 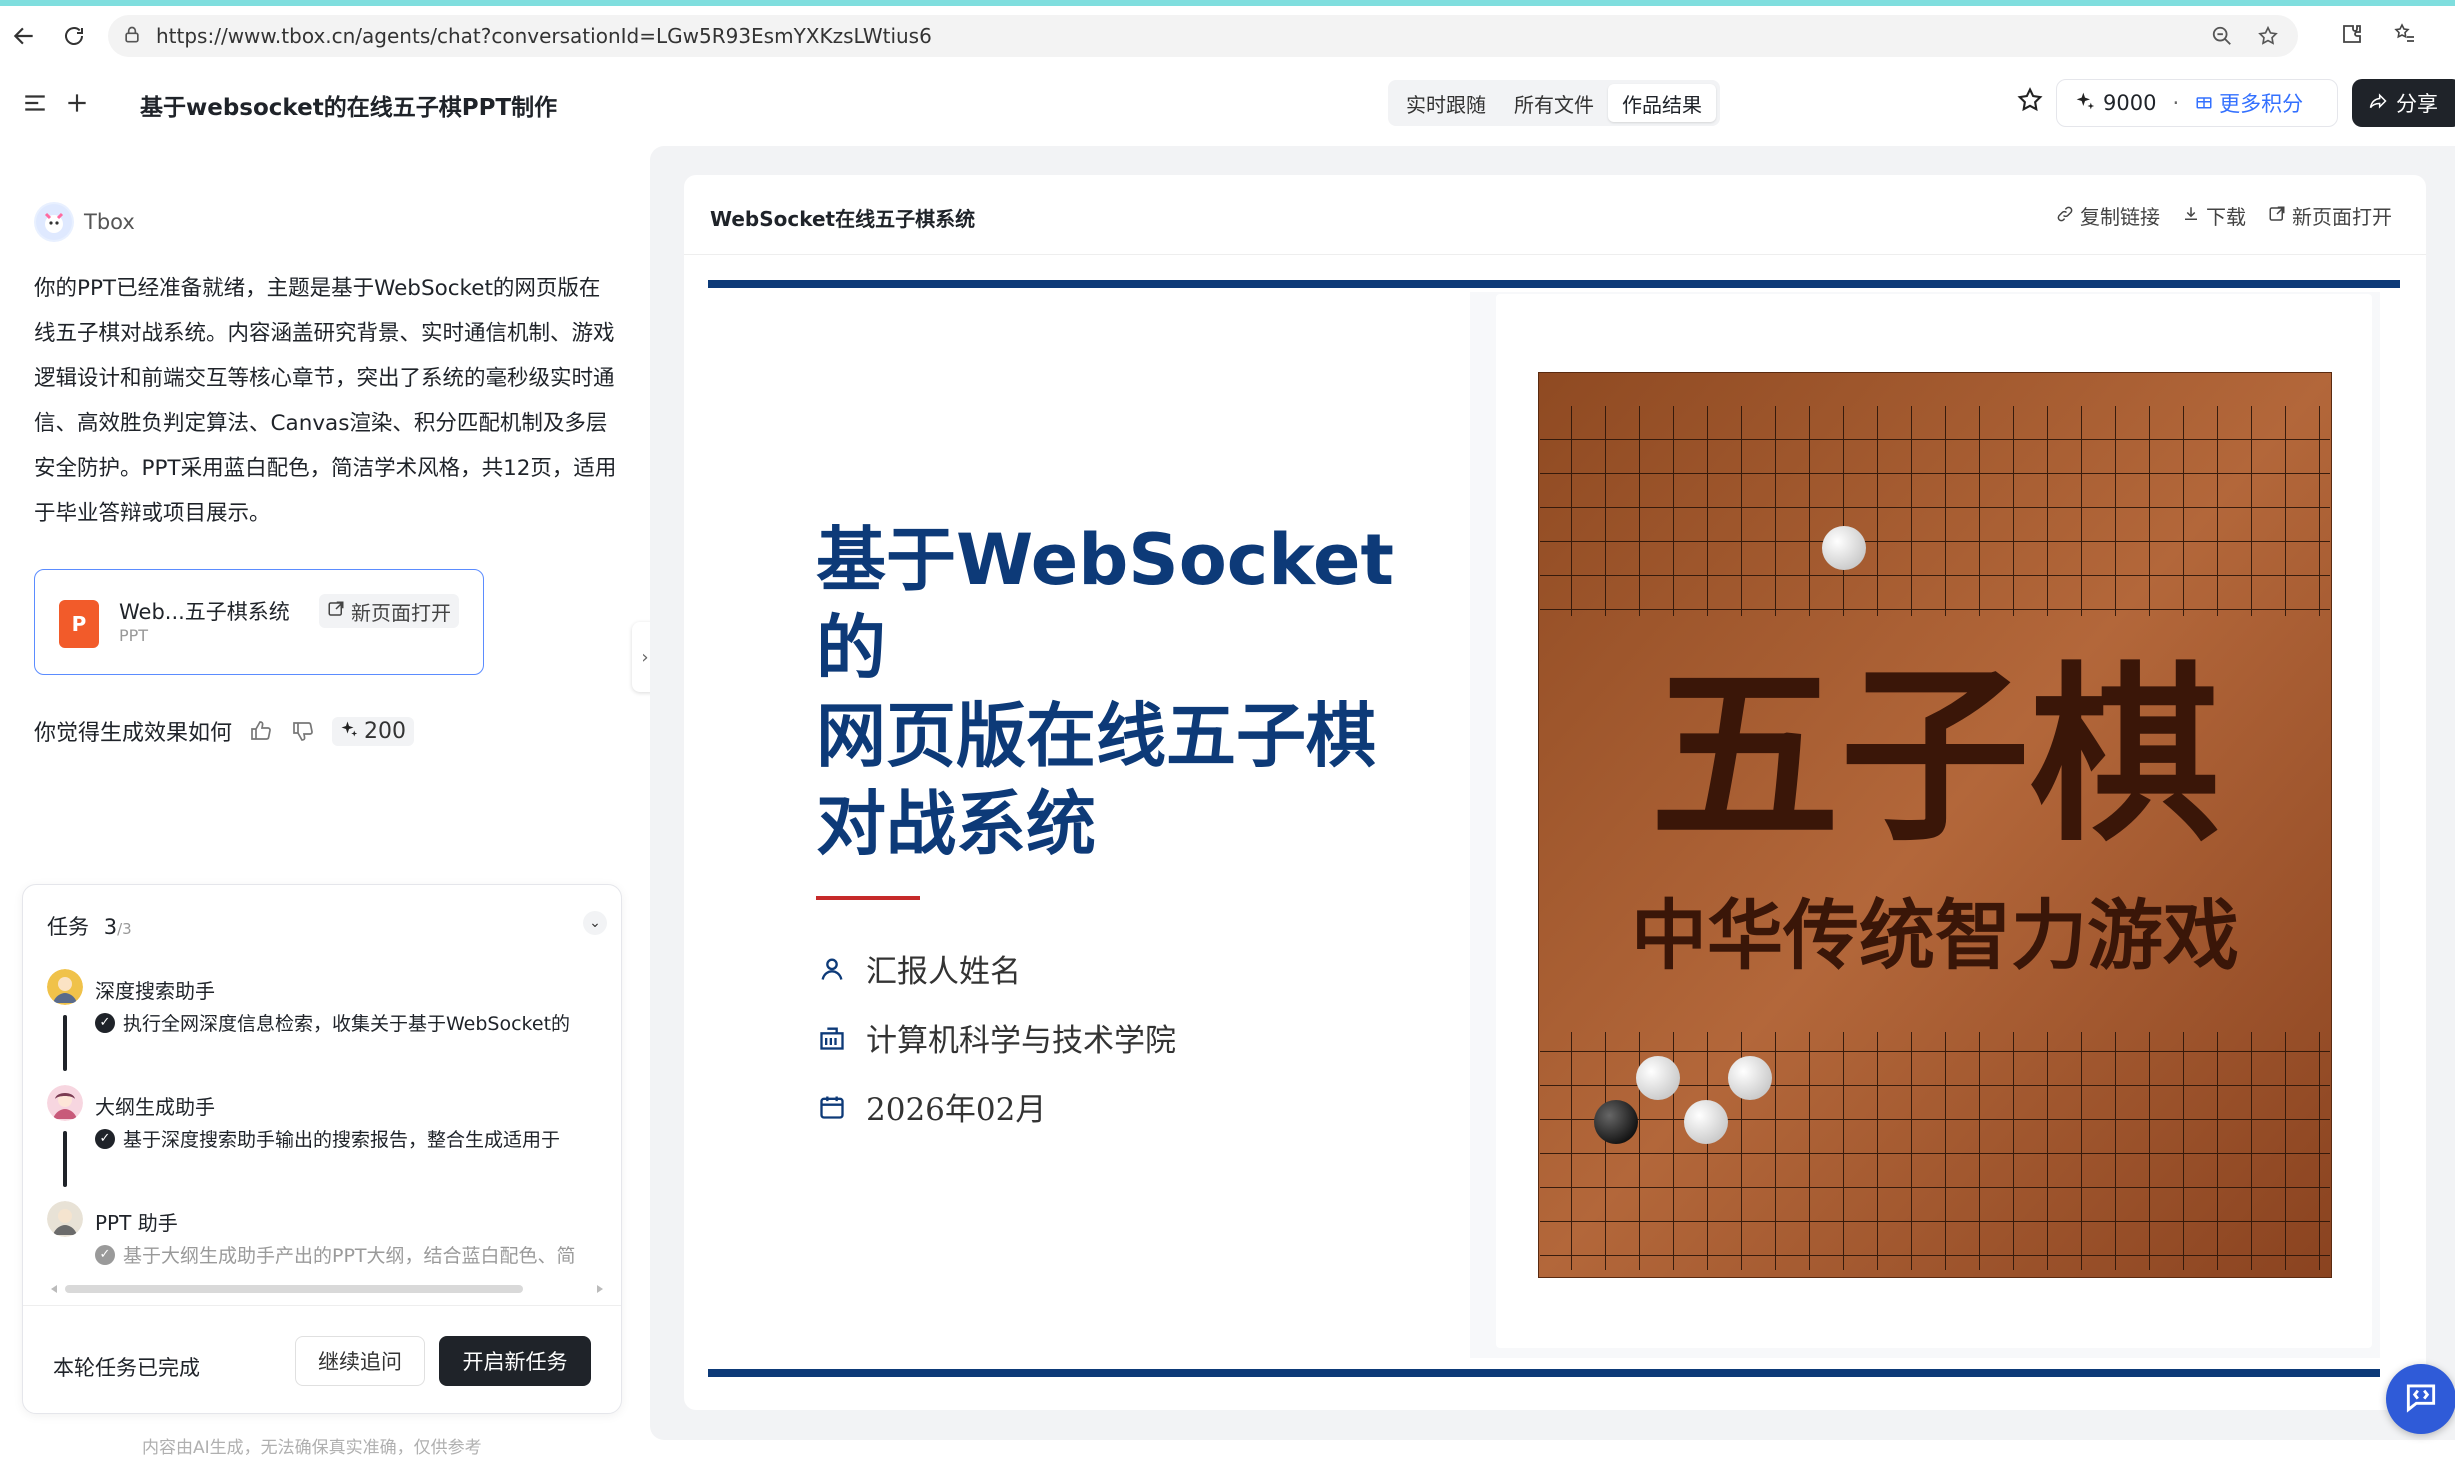 I want to click on agent-name: PPT 助手, so click(x=136, y=1223).